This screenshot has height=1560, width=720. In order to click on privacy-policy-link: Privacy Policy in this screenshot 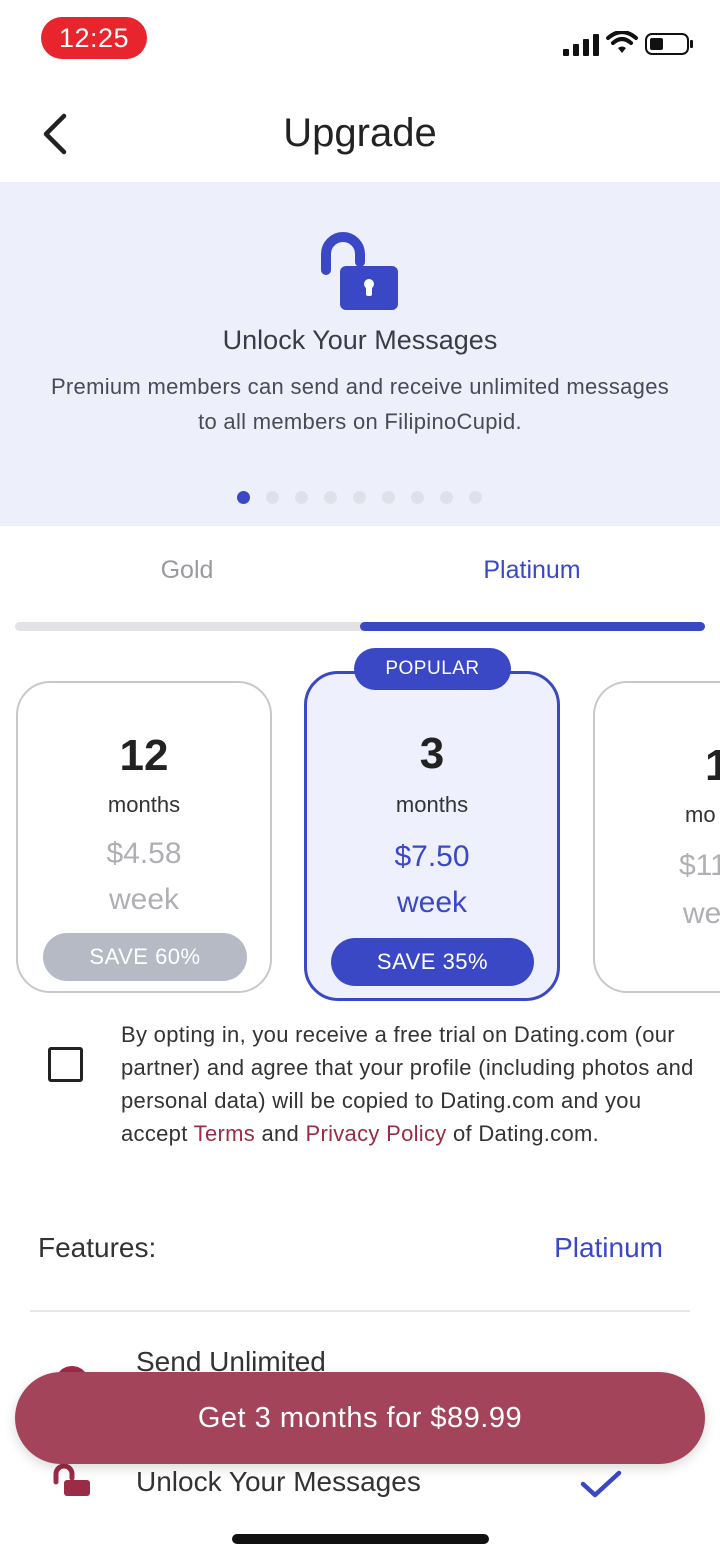, I will do `click(375, 1133)`.